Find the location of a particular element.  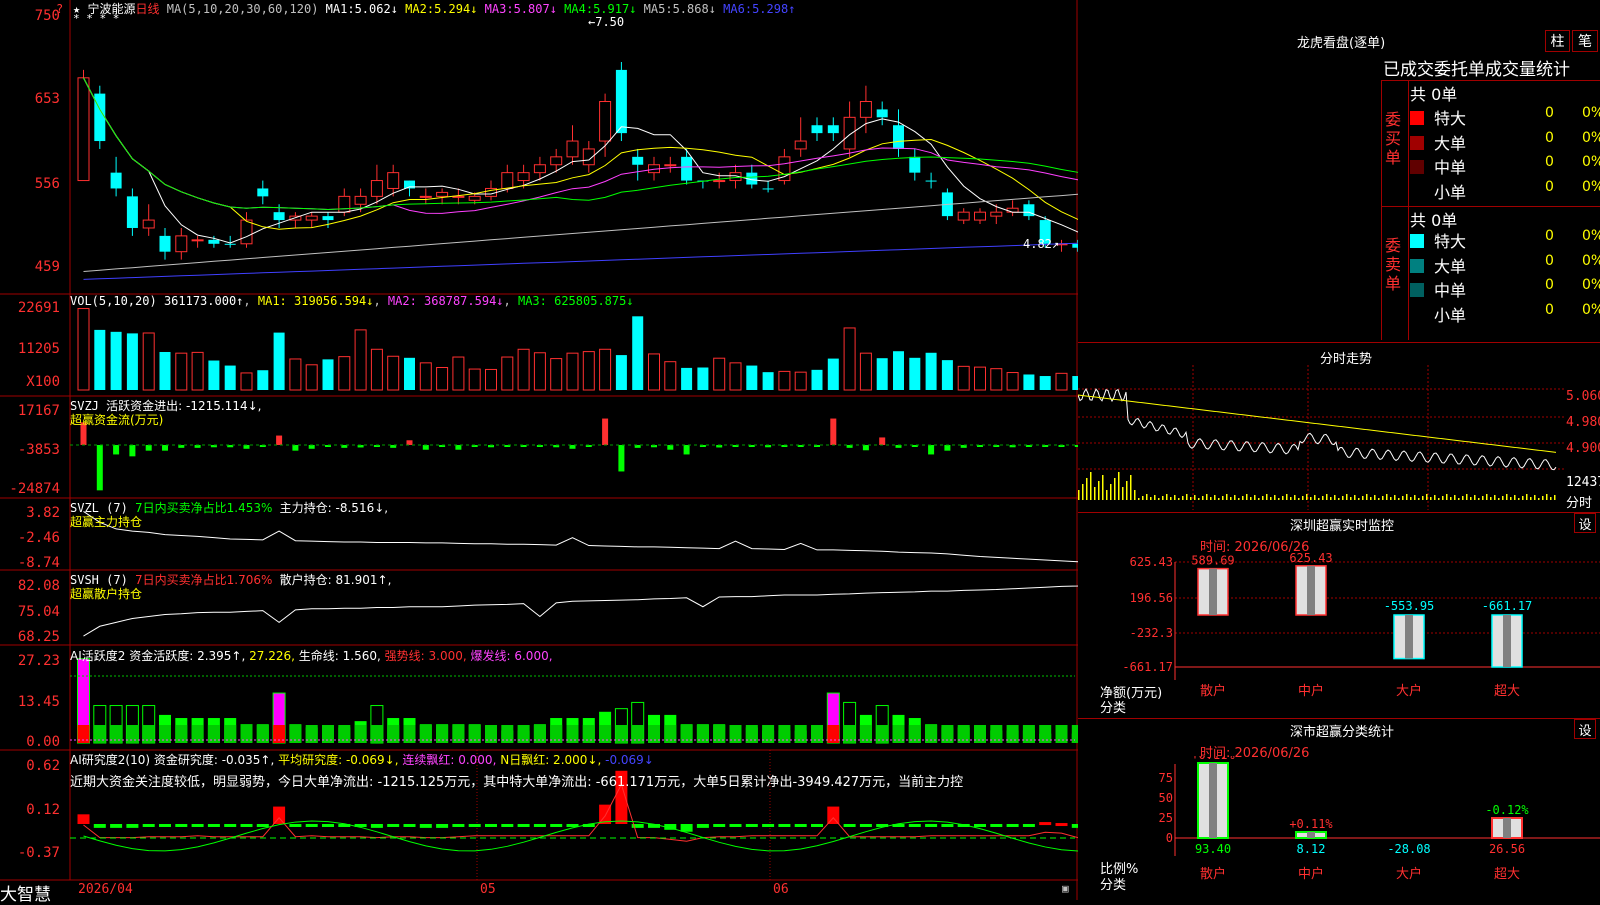

intraday-axis-bot: 4.900 is located at coordinates (1583, 448).